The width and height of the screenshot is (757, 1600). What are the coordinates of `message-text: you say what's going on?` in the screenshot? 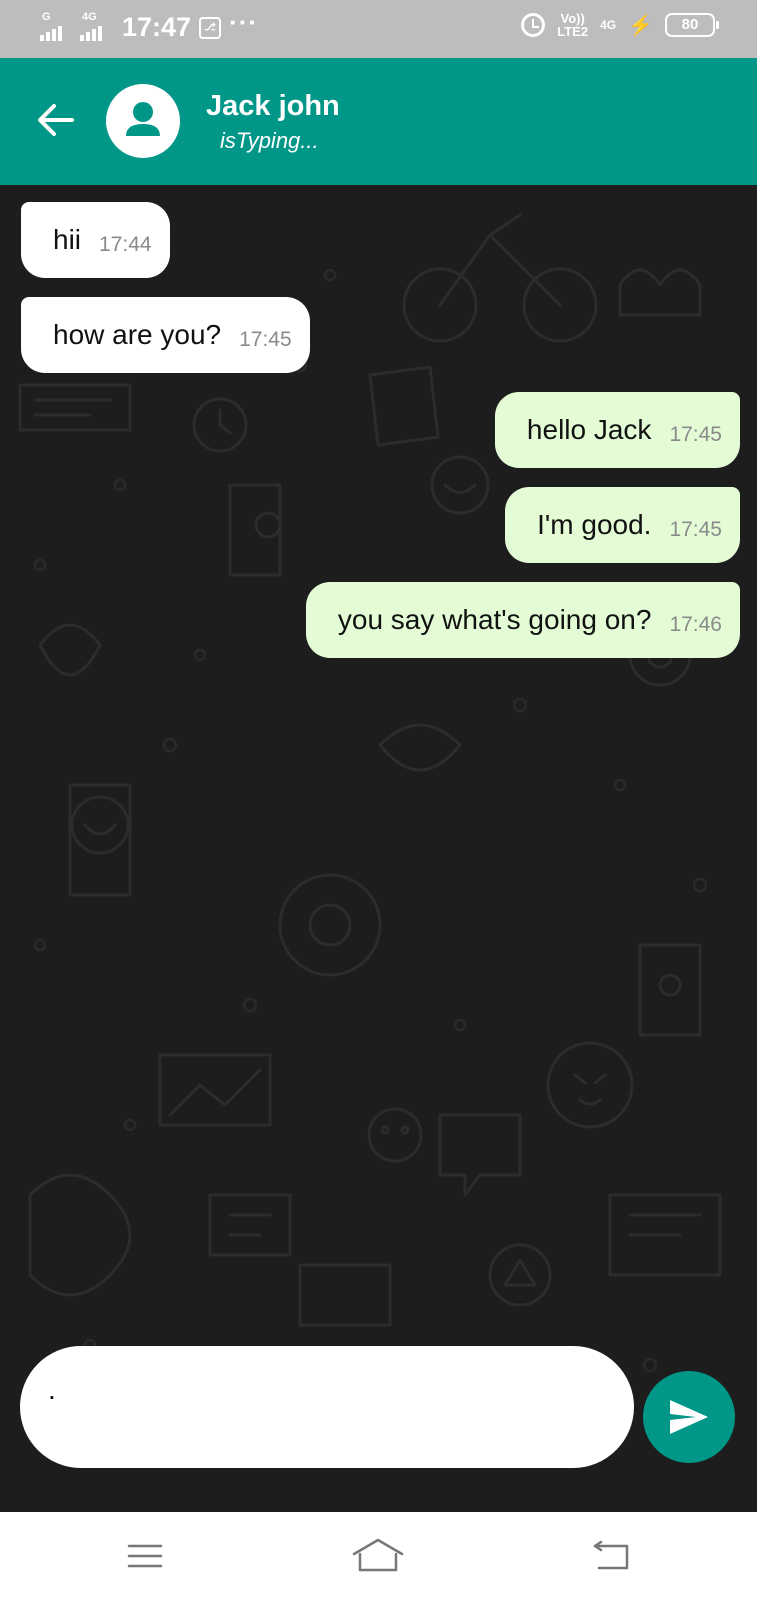 It's located at (494, 619).